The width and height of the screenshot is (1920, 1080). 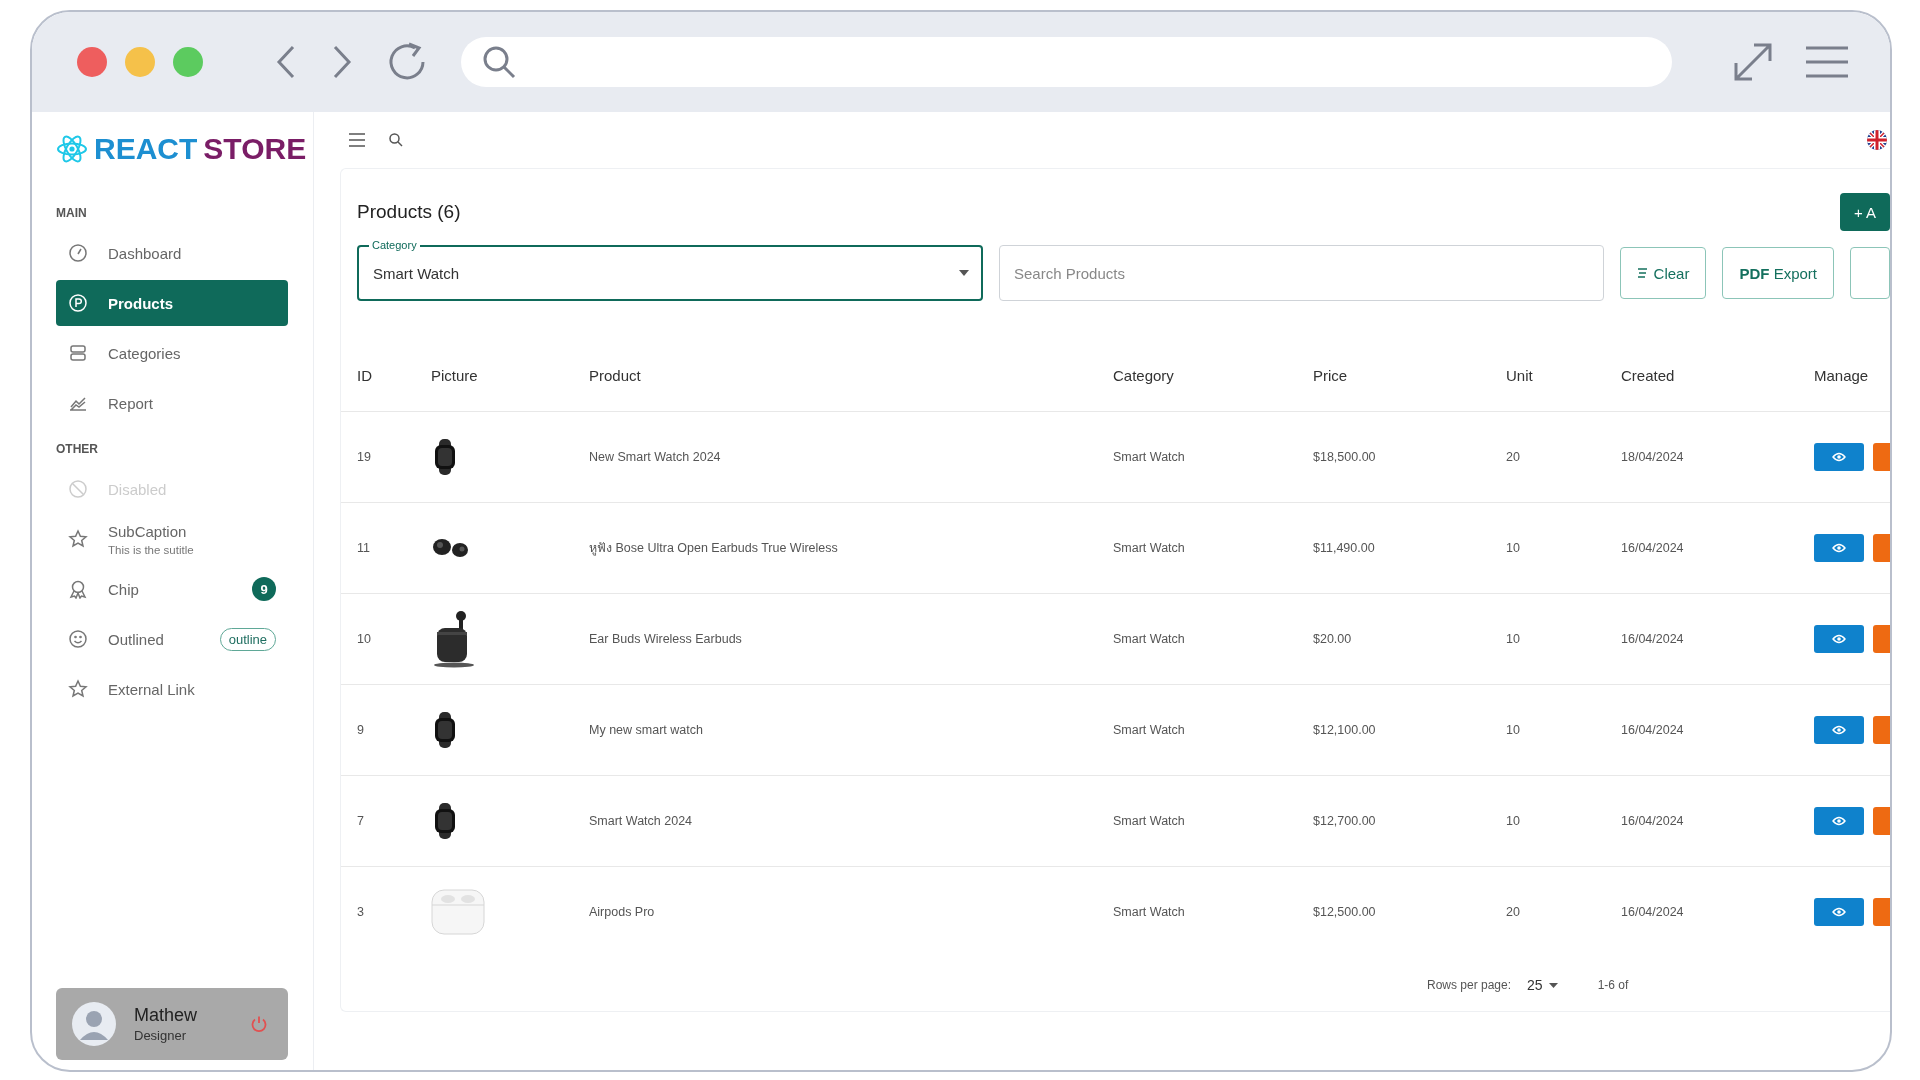 What do you see at coordinates (172, 403) in the screenshot?
I see `sidebar-item: Report` at bounding box center [172, 403].